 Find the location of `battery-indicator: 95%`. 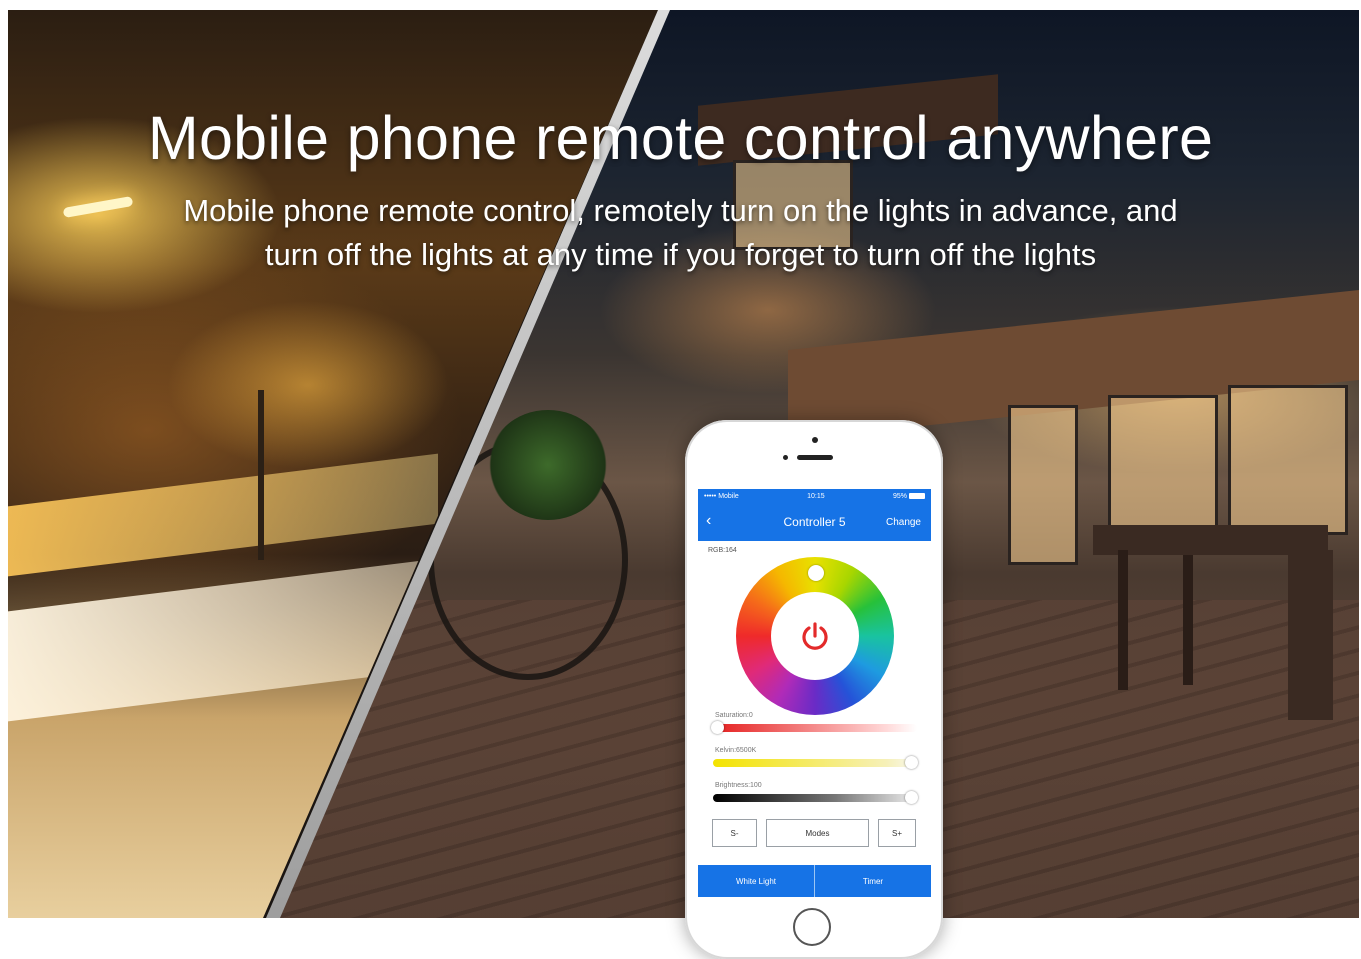

battery-indicator: 95% is located at coordinates (909, 496).